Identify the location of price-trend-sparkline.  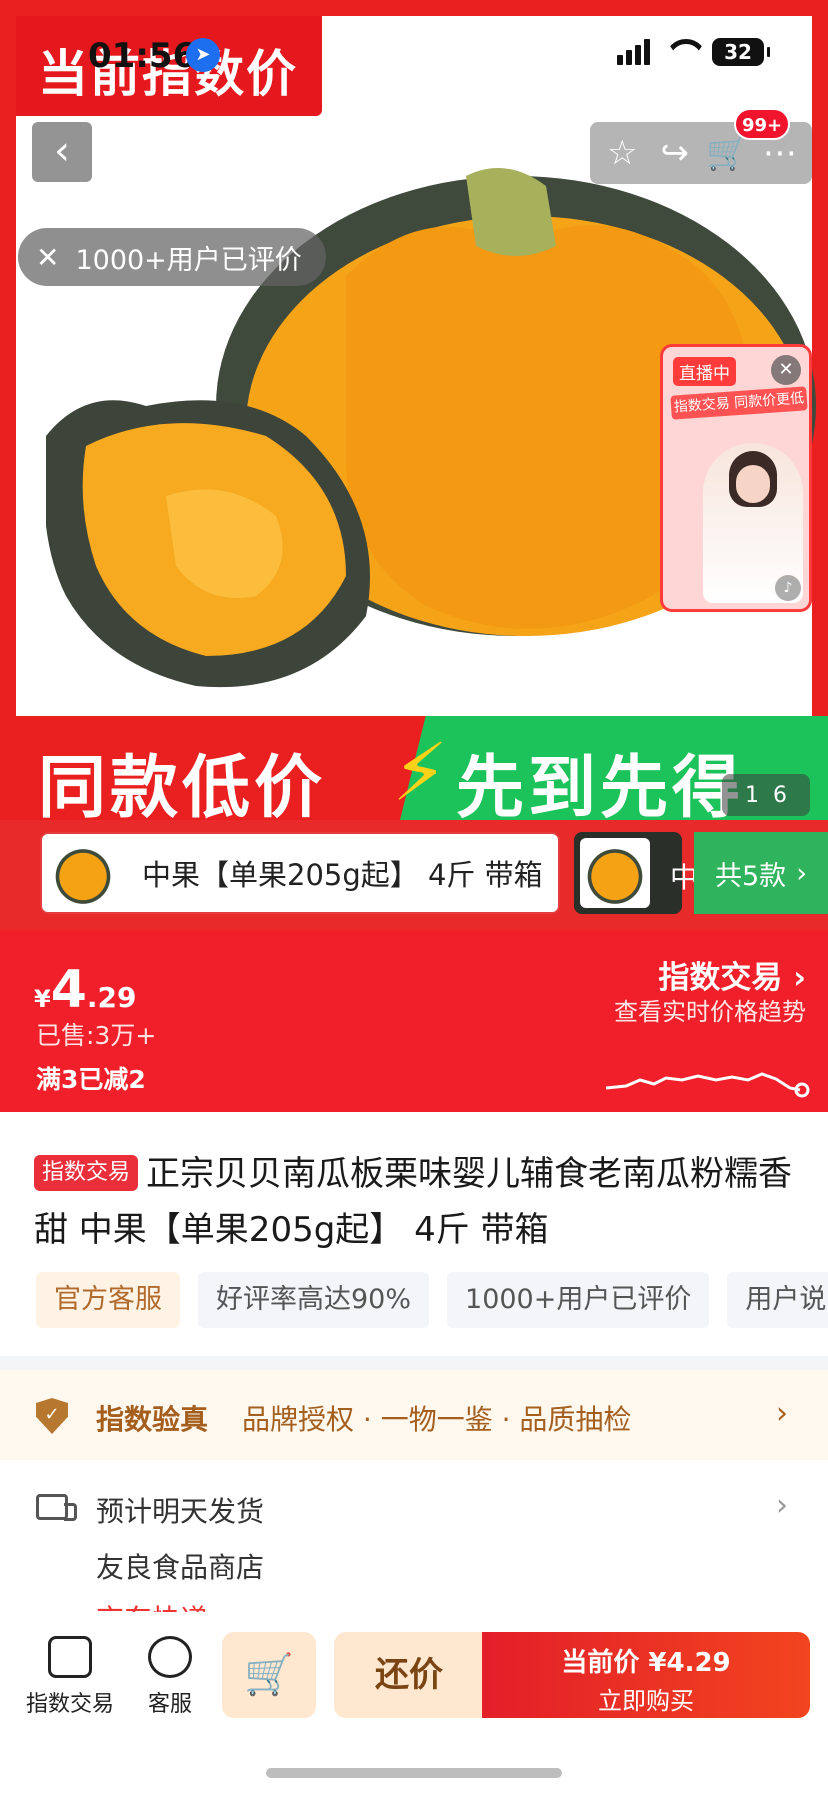
(712, 1075).